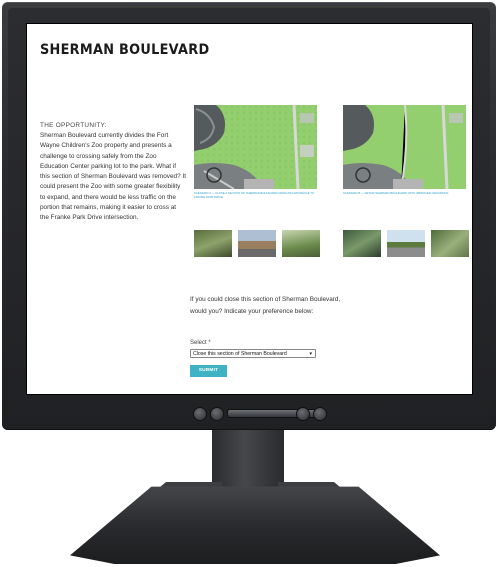 The width and height of the screenshot is (500, 567). What do you see at coordinates (125, 50) in the screenshot?
I see `page-title: SHERMAN BOULEVARD` at bounding box center [125, 50].